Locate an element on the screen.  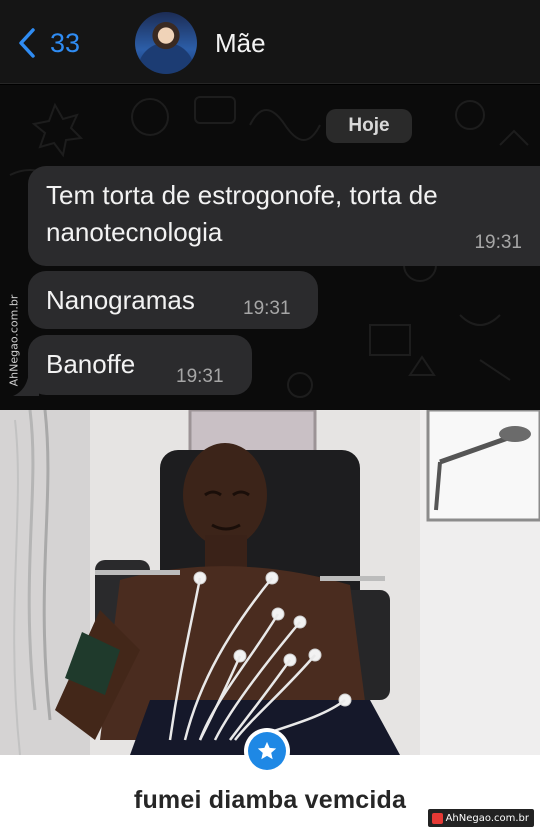
badge-circle is located at coordinates (267, 751).